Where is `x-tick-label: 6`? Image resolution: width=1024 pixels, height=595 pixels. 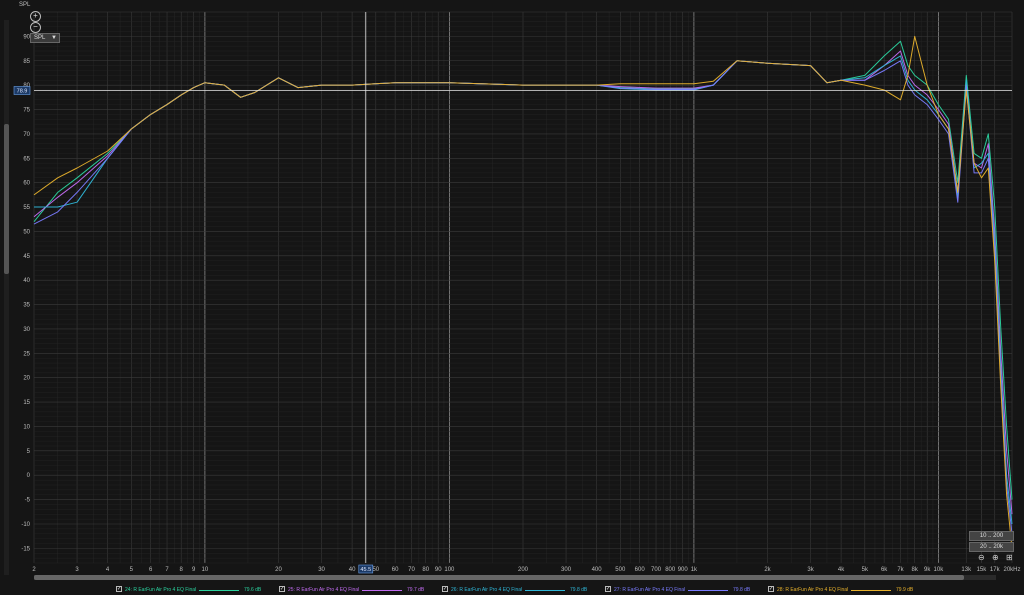 x-tick-label: 6 is located at coordinates (151, 570).